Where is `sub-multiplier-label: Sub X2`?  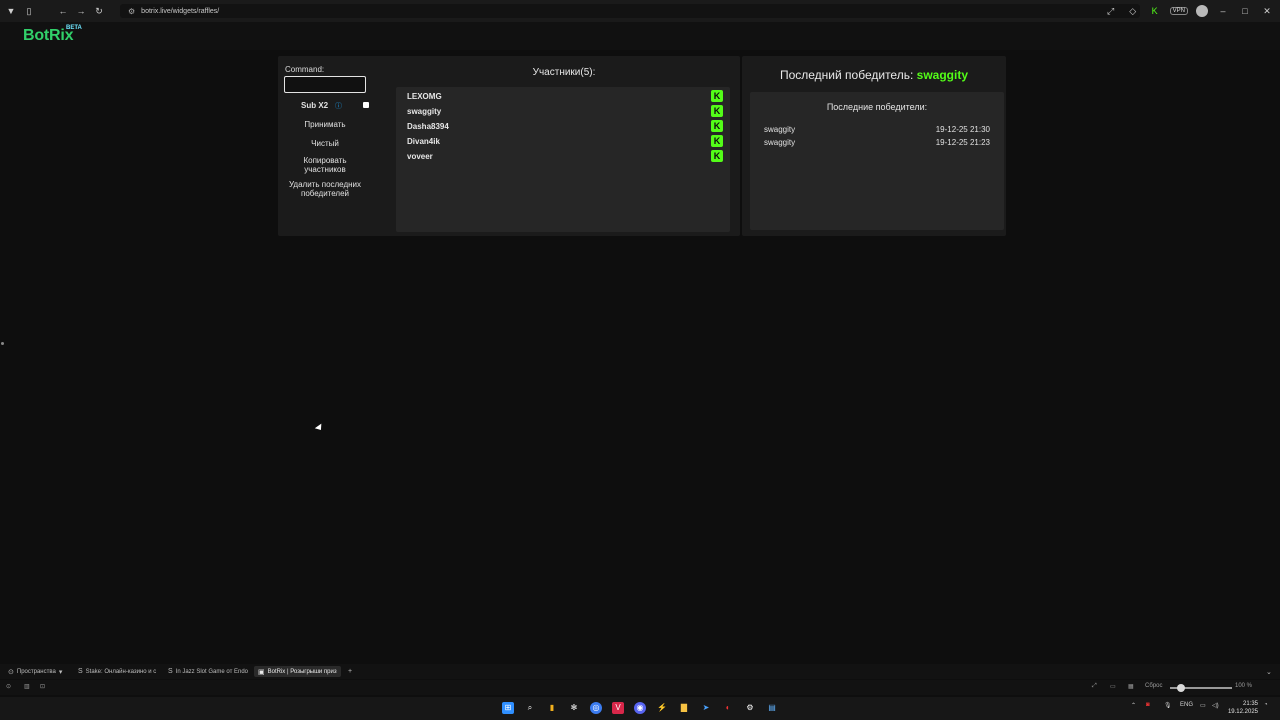 sub-multiplier-label: Sub X2 is located at coordinates (315, 105).